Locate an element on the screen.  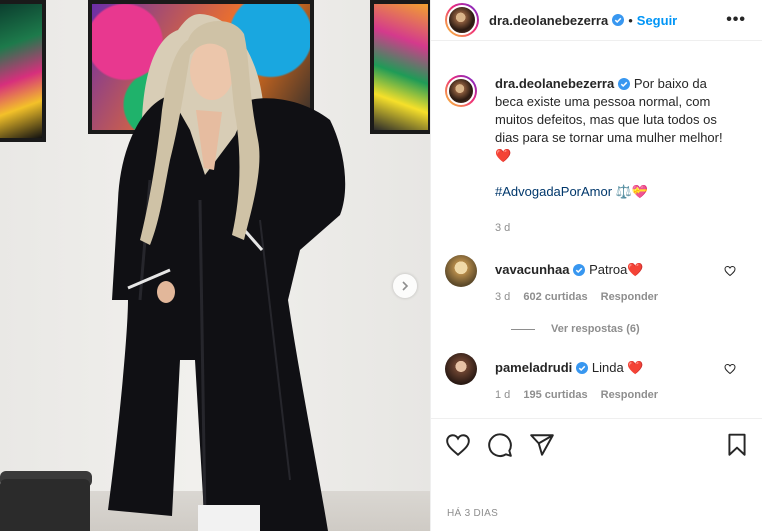
post-header: dra.deolanebezerra • Seguir ••• is located at coordinates (596, 20).